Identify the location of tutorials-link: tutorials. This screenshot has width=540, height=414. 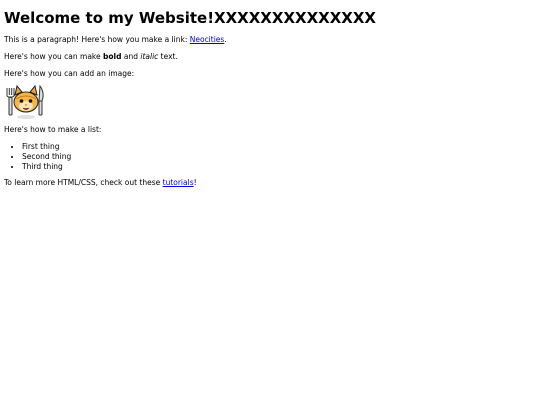
(178, 182).